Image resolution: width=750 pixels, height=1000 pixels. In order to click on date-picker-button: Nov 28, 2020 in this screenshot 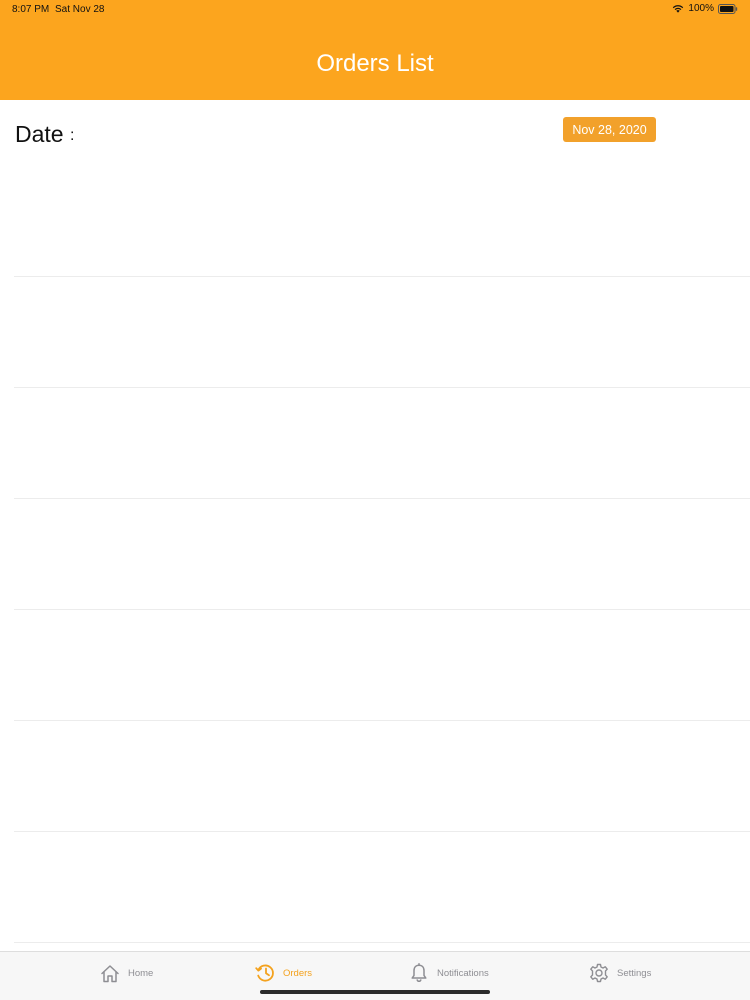, I will do `click(609, 129)`.